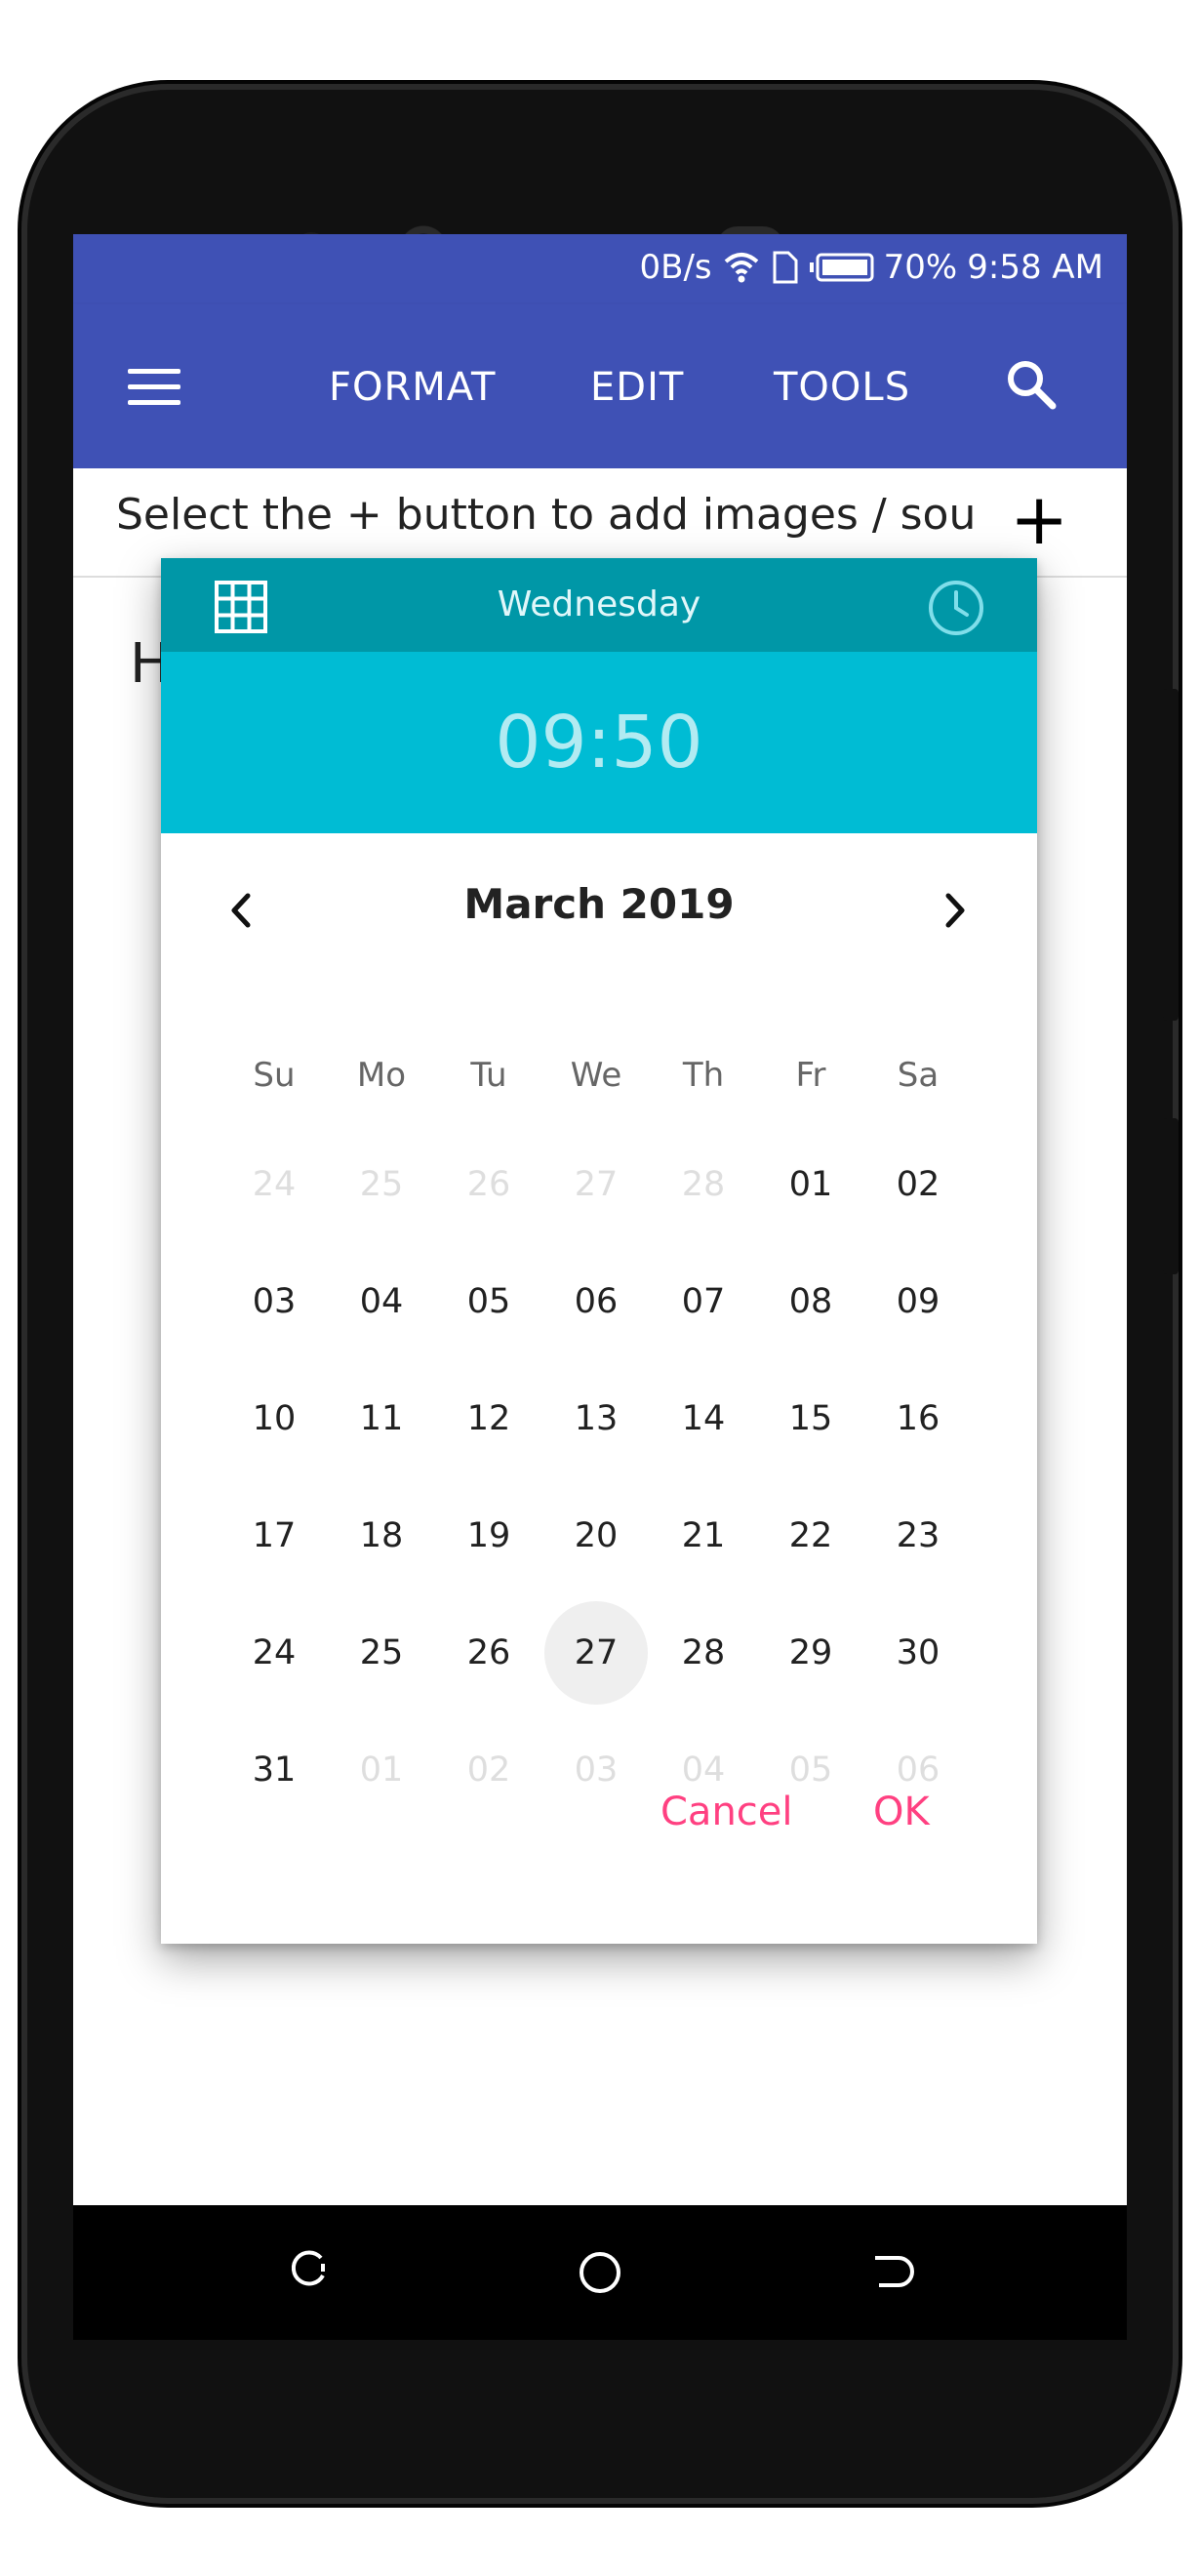 The height and width of the screenshot is (2576, 1200). I want to click on calendar-day: 25, so click(381, 1653).